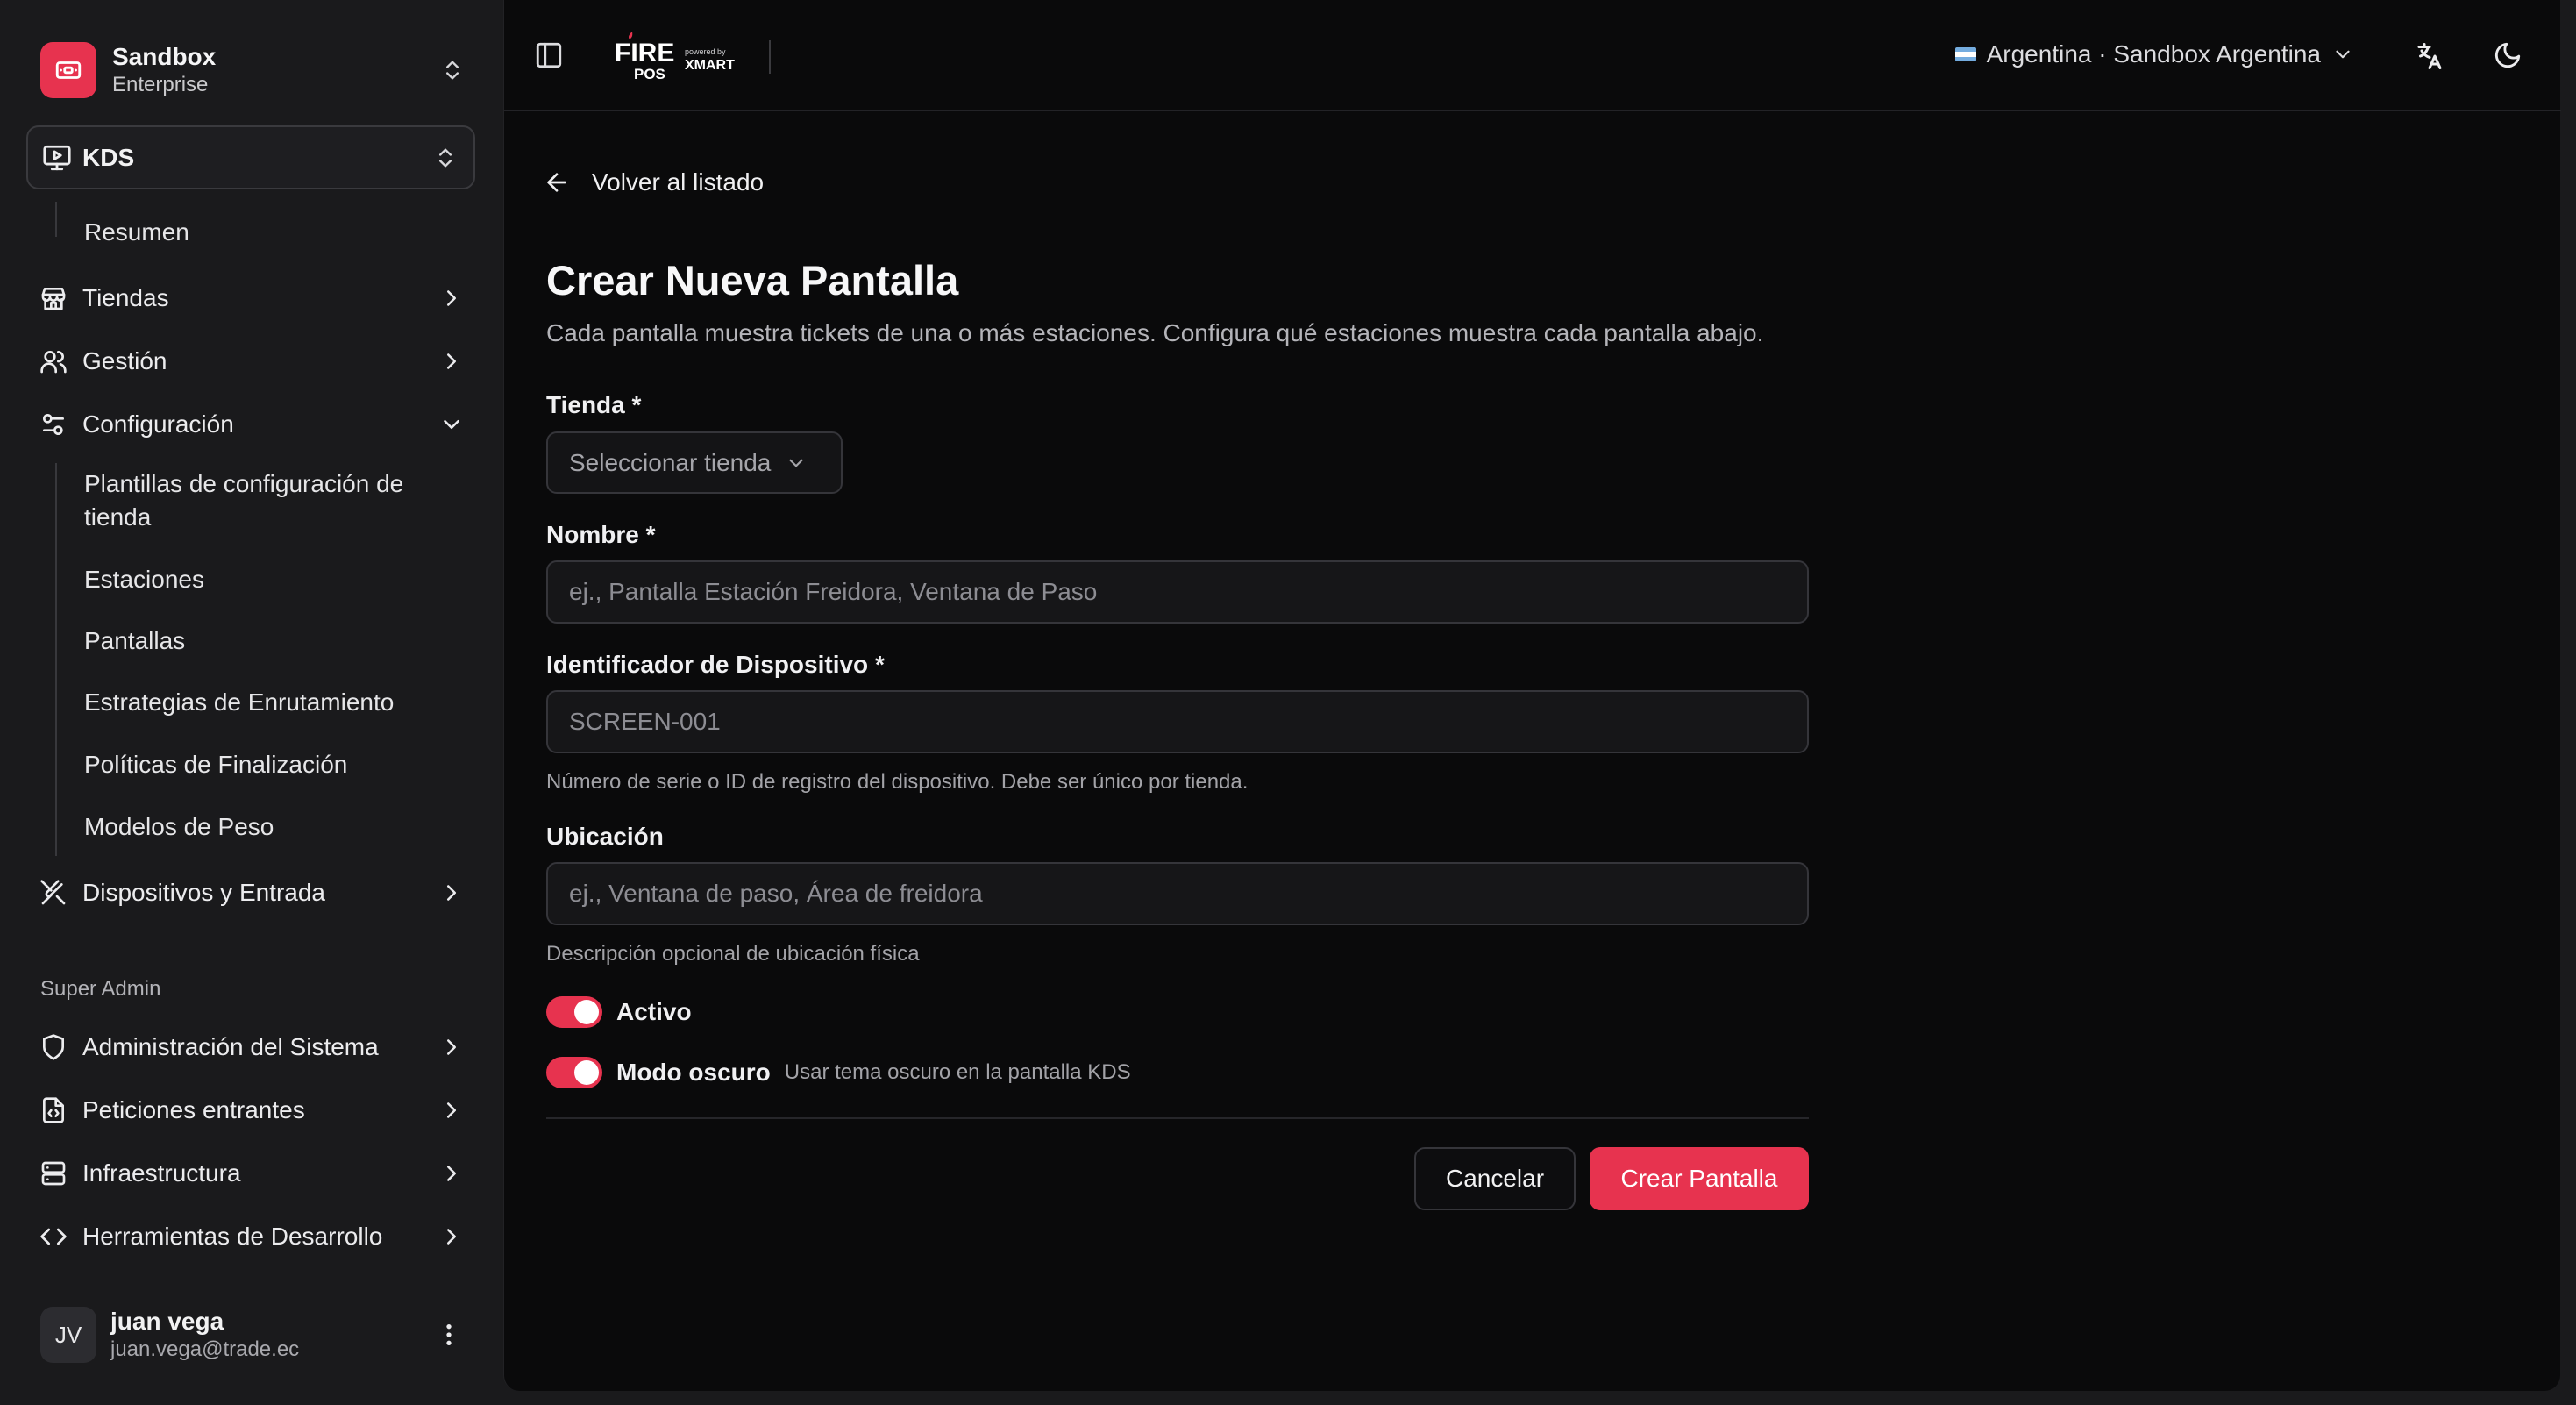 This screenshot has width=2576, height=1405. I want to click on create-screen-button: Crear Pantalla, so click(1699, 1178).